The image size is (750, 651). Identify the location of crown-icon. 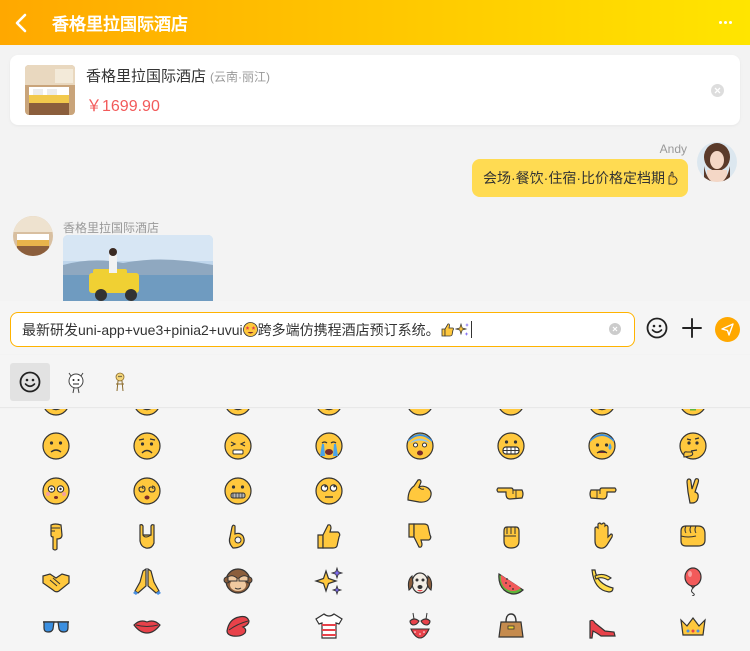
(693, 626).